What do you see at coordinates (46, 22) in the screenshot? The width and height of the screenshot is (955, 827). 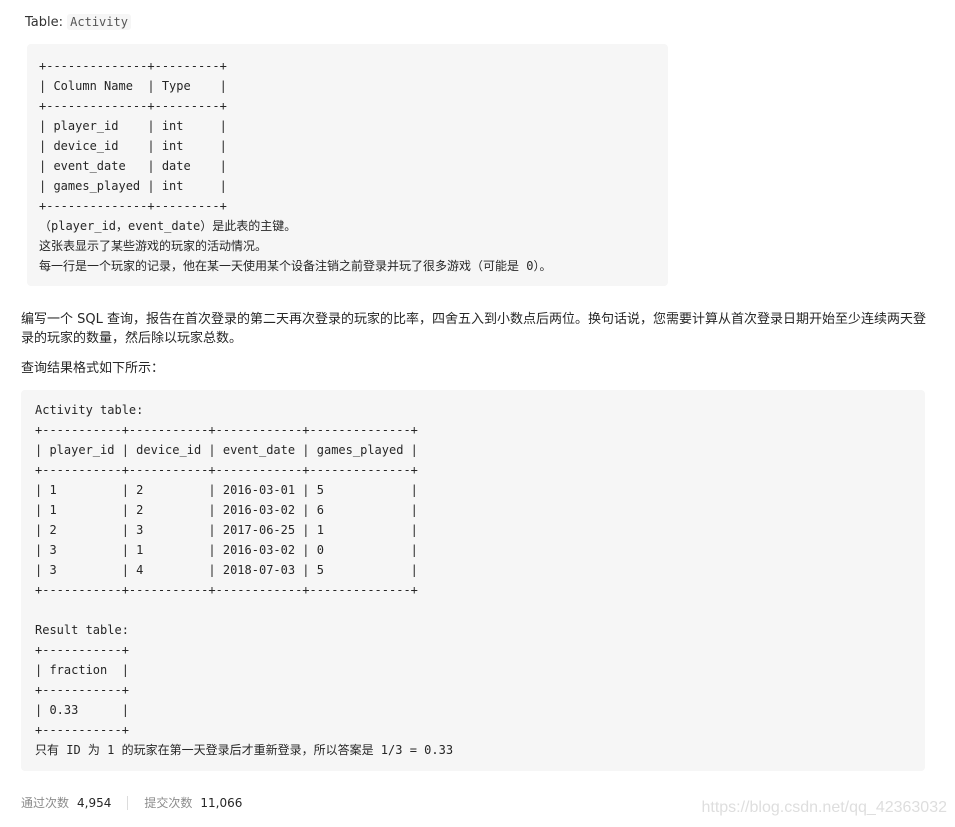 I see `table-caption-label: Table:` at bounding box center [46, 22].